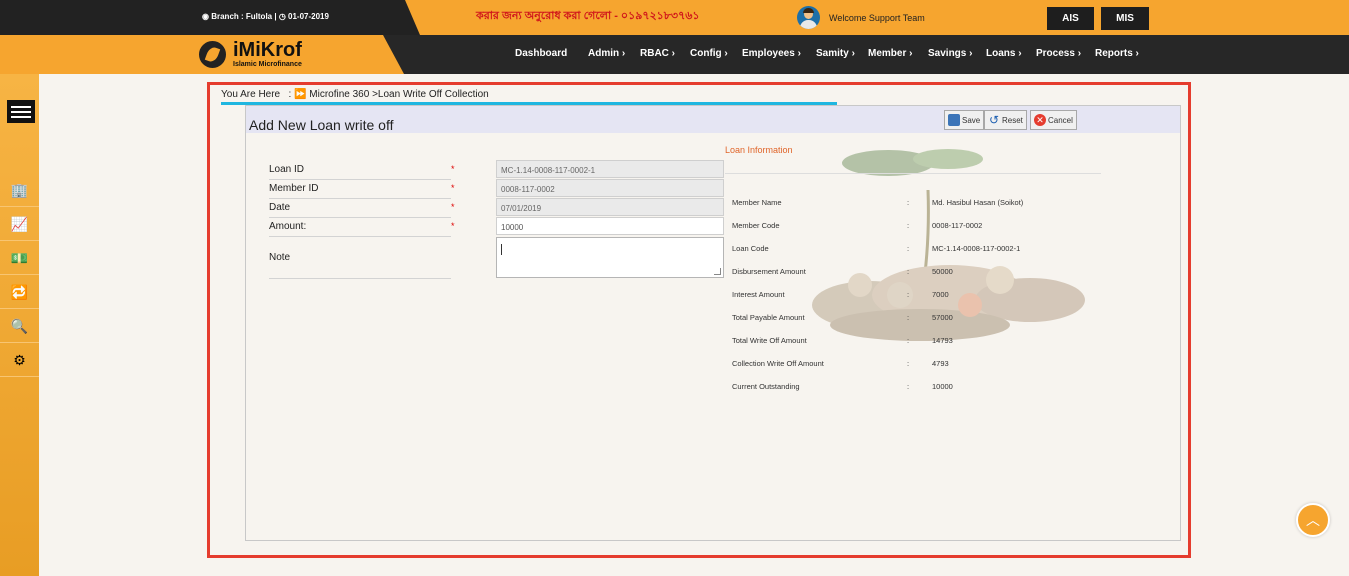 The image size is (1349, 576). What do you see at coordinates (610, 257) in the screenshot?
I see `note-textarea` at bounding box center [610, 257].